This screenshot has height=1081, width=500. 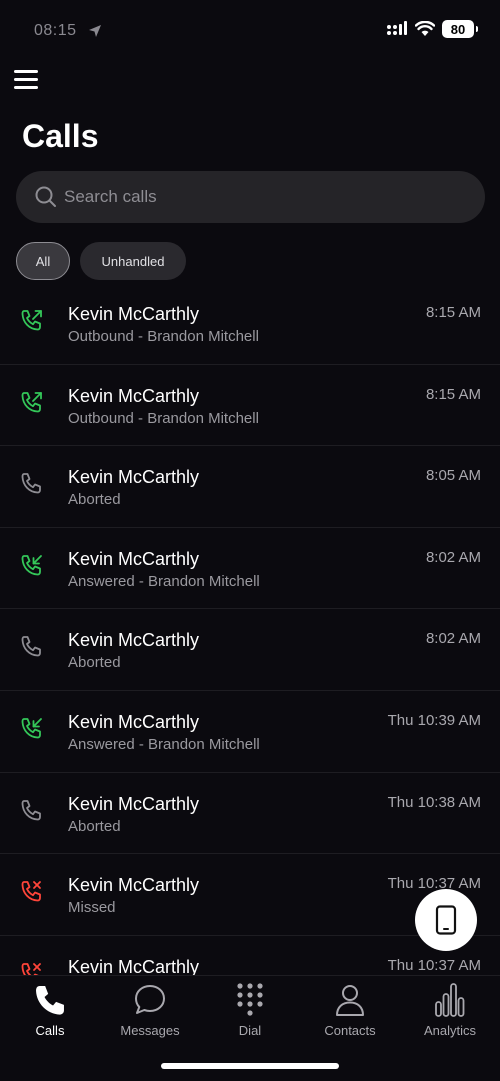 What do you see at coordinates (26, 80) in the screenshot?
I see `hamburger-menu-icon` at bounding box center [26, 80].